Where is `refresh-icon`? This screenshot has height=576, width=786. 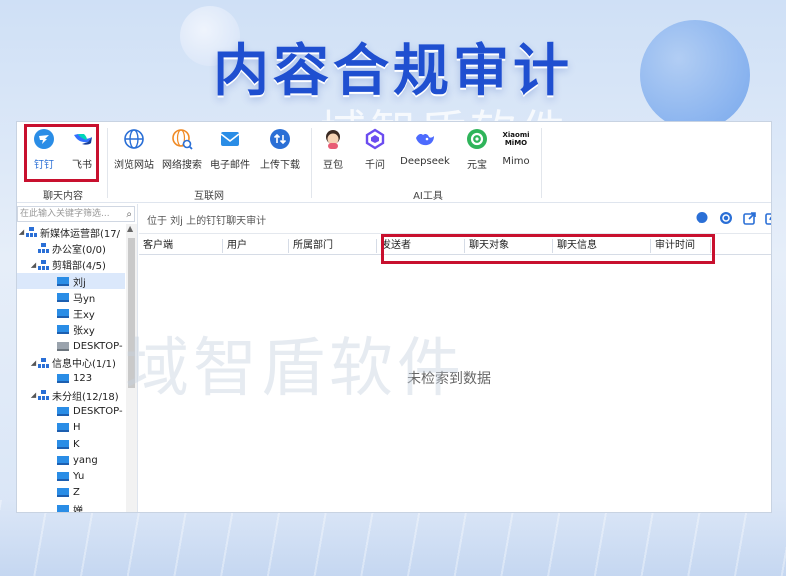
refresh-icon is located at coordinates (726, 218).